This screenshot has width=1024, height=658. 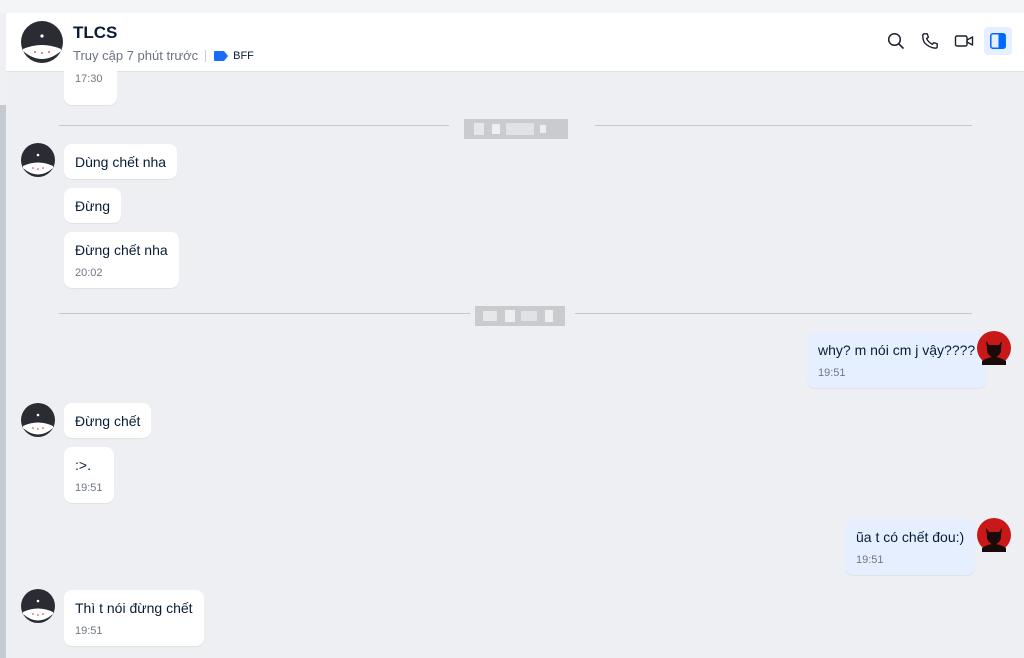 I want to click on contact-name: TLCS, so click(x=95, y=33).